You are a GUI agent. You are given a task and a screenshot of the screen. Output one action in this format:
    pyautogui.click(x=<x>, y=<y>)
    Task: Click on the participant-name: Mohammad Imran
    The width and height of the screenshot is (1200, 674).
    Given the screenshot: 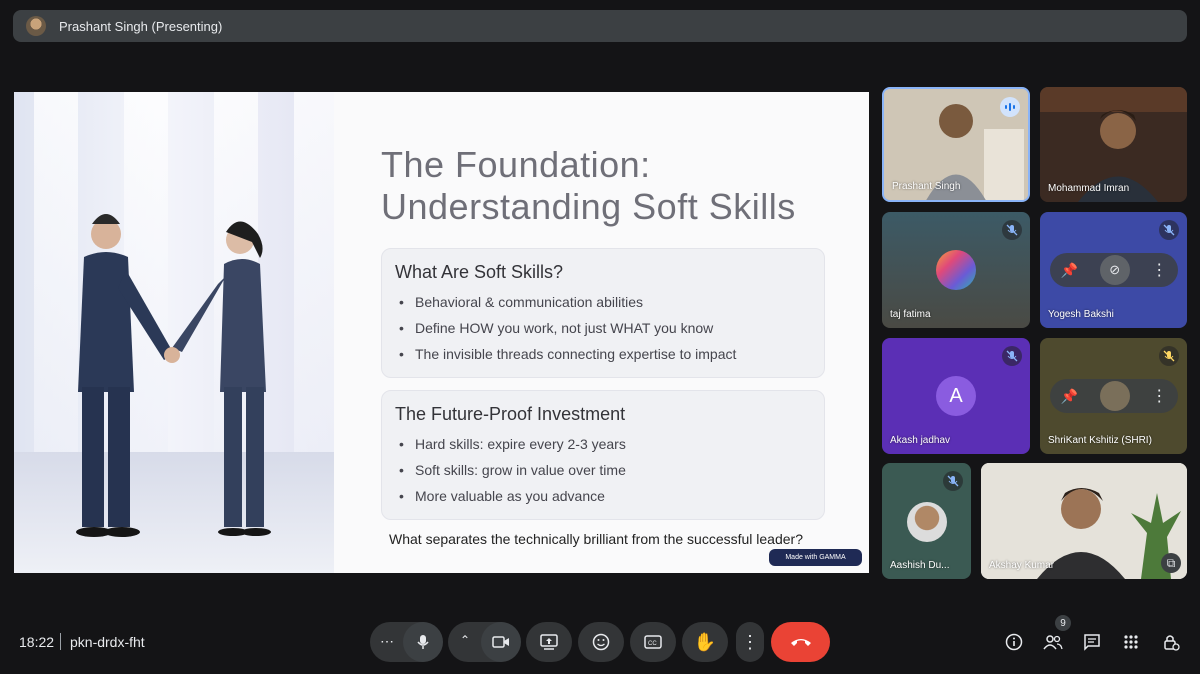 What is the action you would take?
    pyautogui.click(x=1089, y=188)
    